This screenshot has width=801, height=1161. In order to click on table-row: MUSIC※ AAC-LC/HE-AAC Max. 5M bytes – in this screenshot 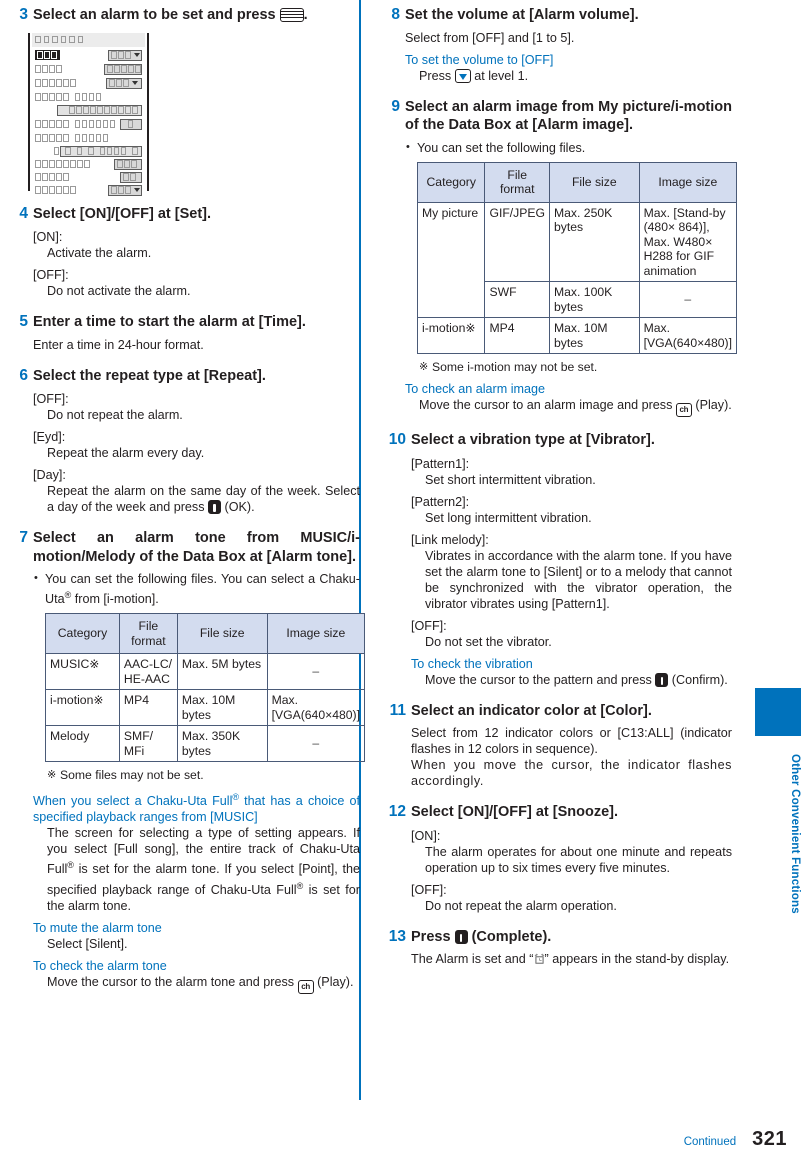, I will do `click(205, 672)`.